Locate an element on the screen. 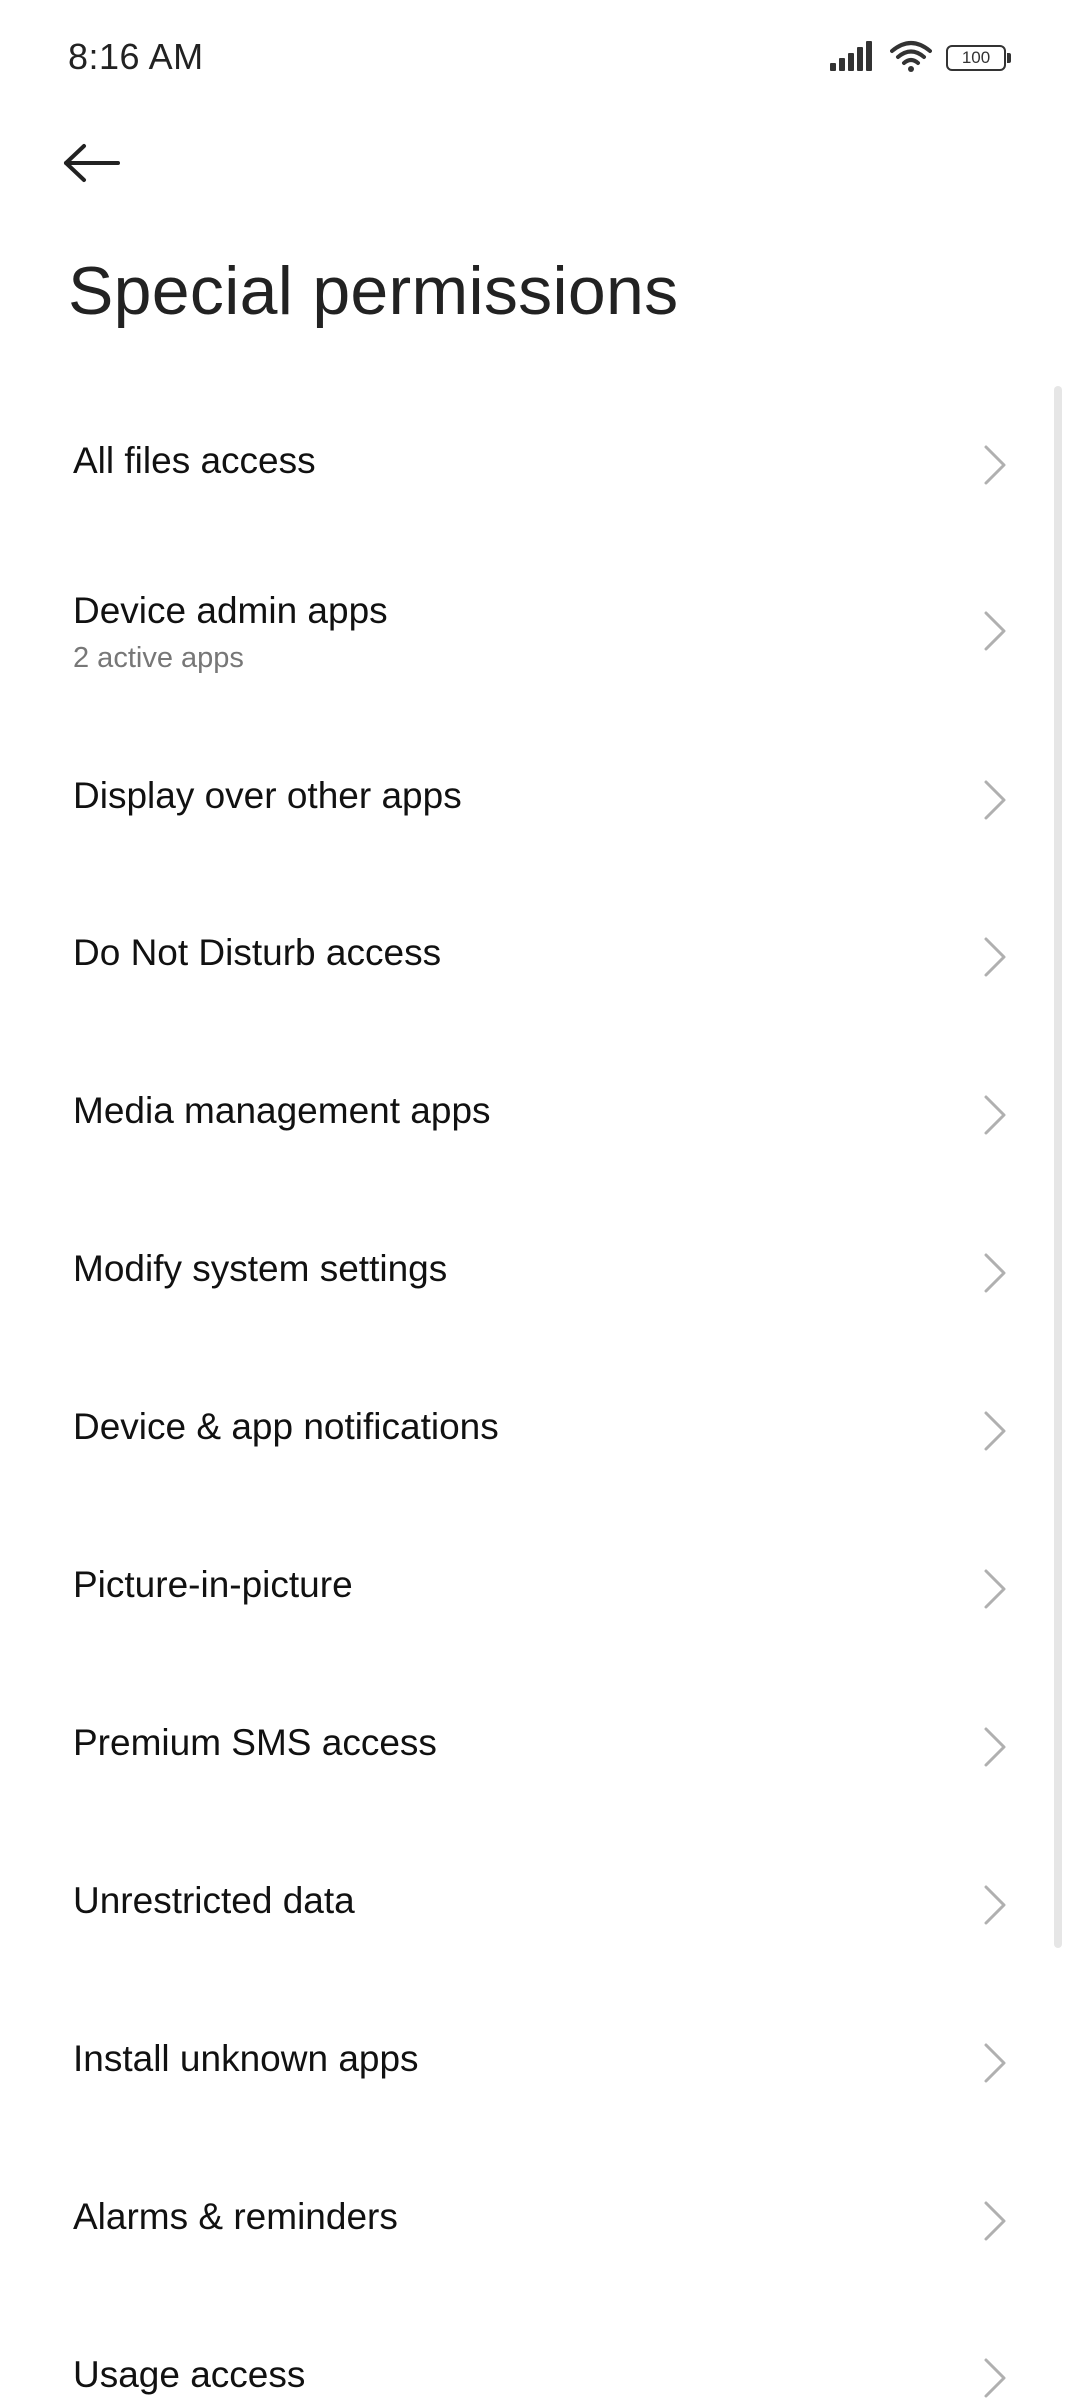 Image resolution: width=1080 pixels, height=2400 pixels. back-button is located at coordinates (104, 165).